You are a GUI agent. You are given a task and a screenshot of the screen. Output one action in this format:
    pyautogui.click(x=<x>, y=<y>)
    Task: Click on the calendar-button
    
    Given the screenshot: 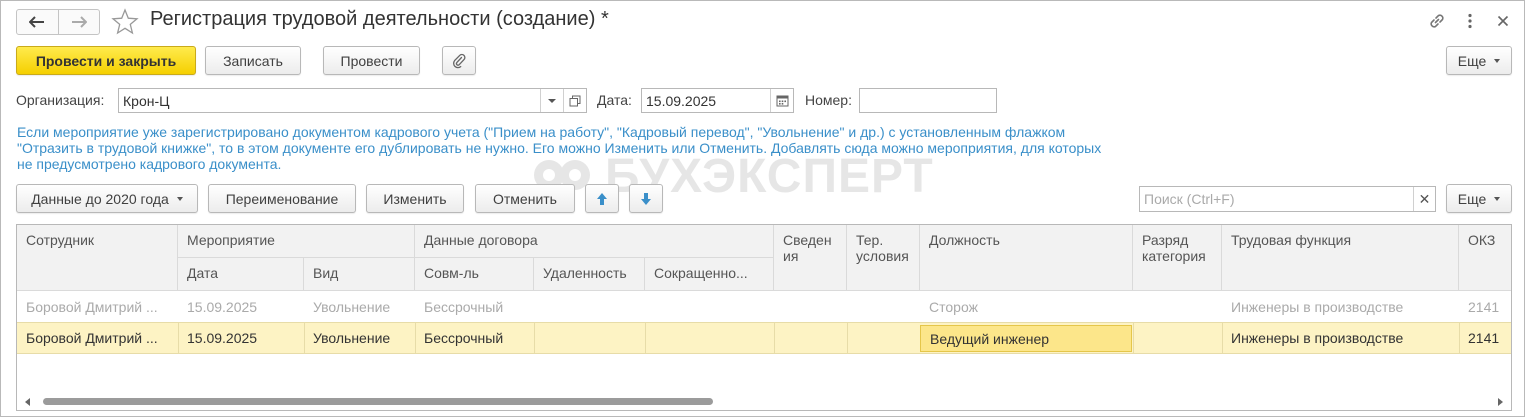 What is the action you would take?
    pyautogui.click(x=781, y=100)
    